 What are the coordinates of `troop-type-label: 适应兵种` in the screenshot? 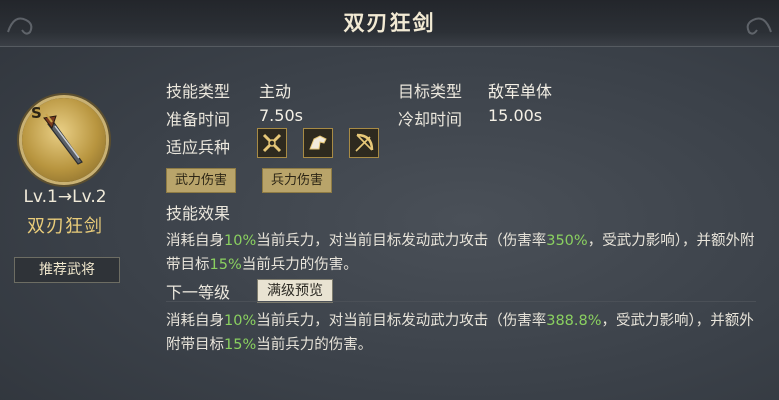 It's located at (198, 147).